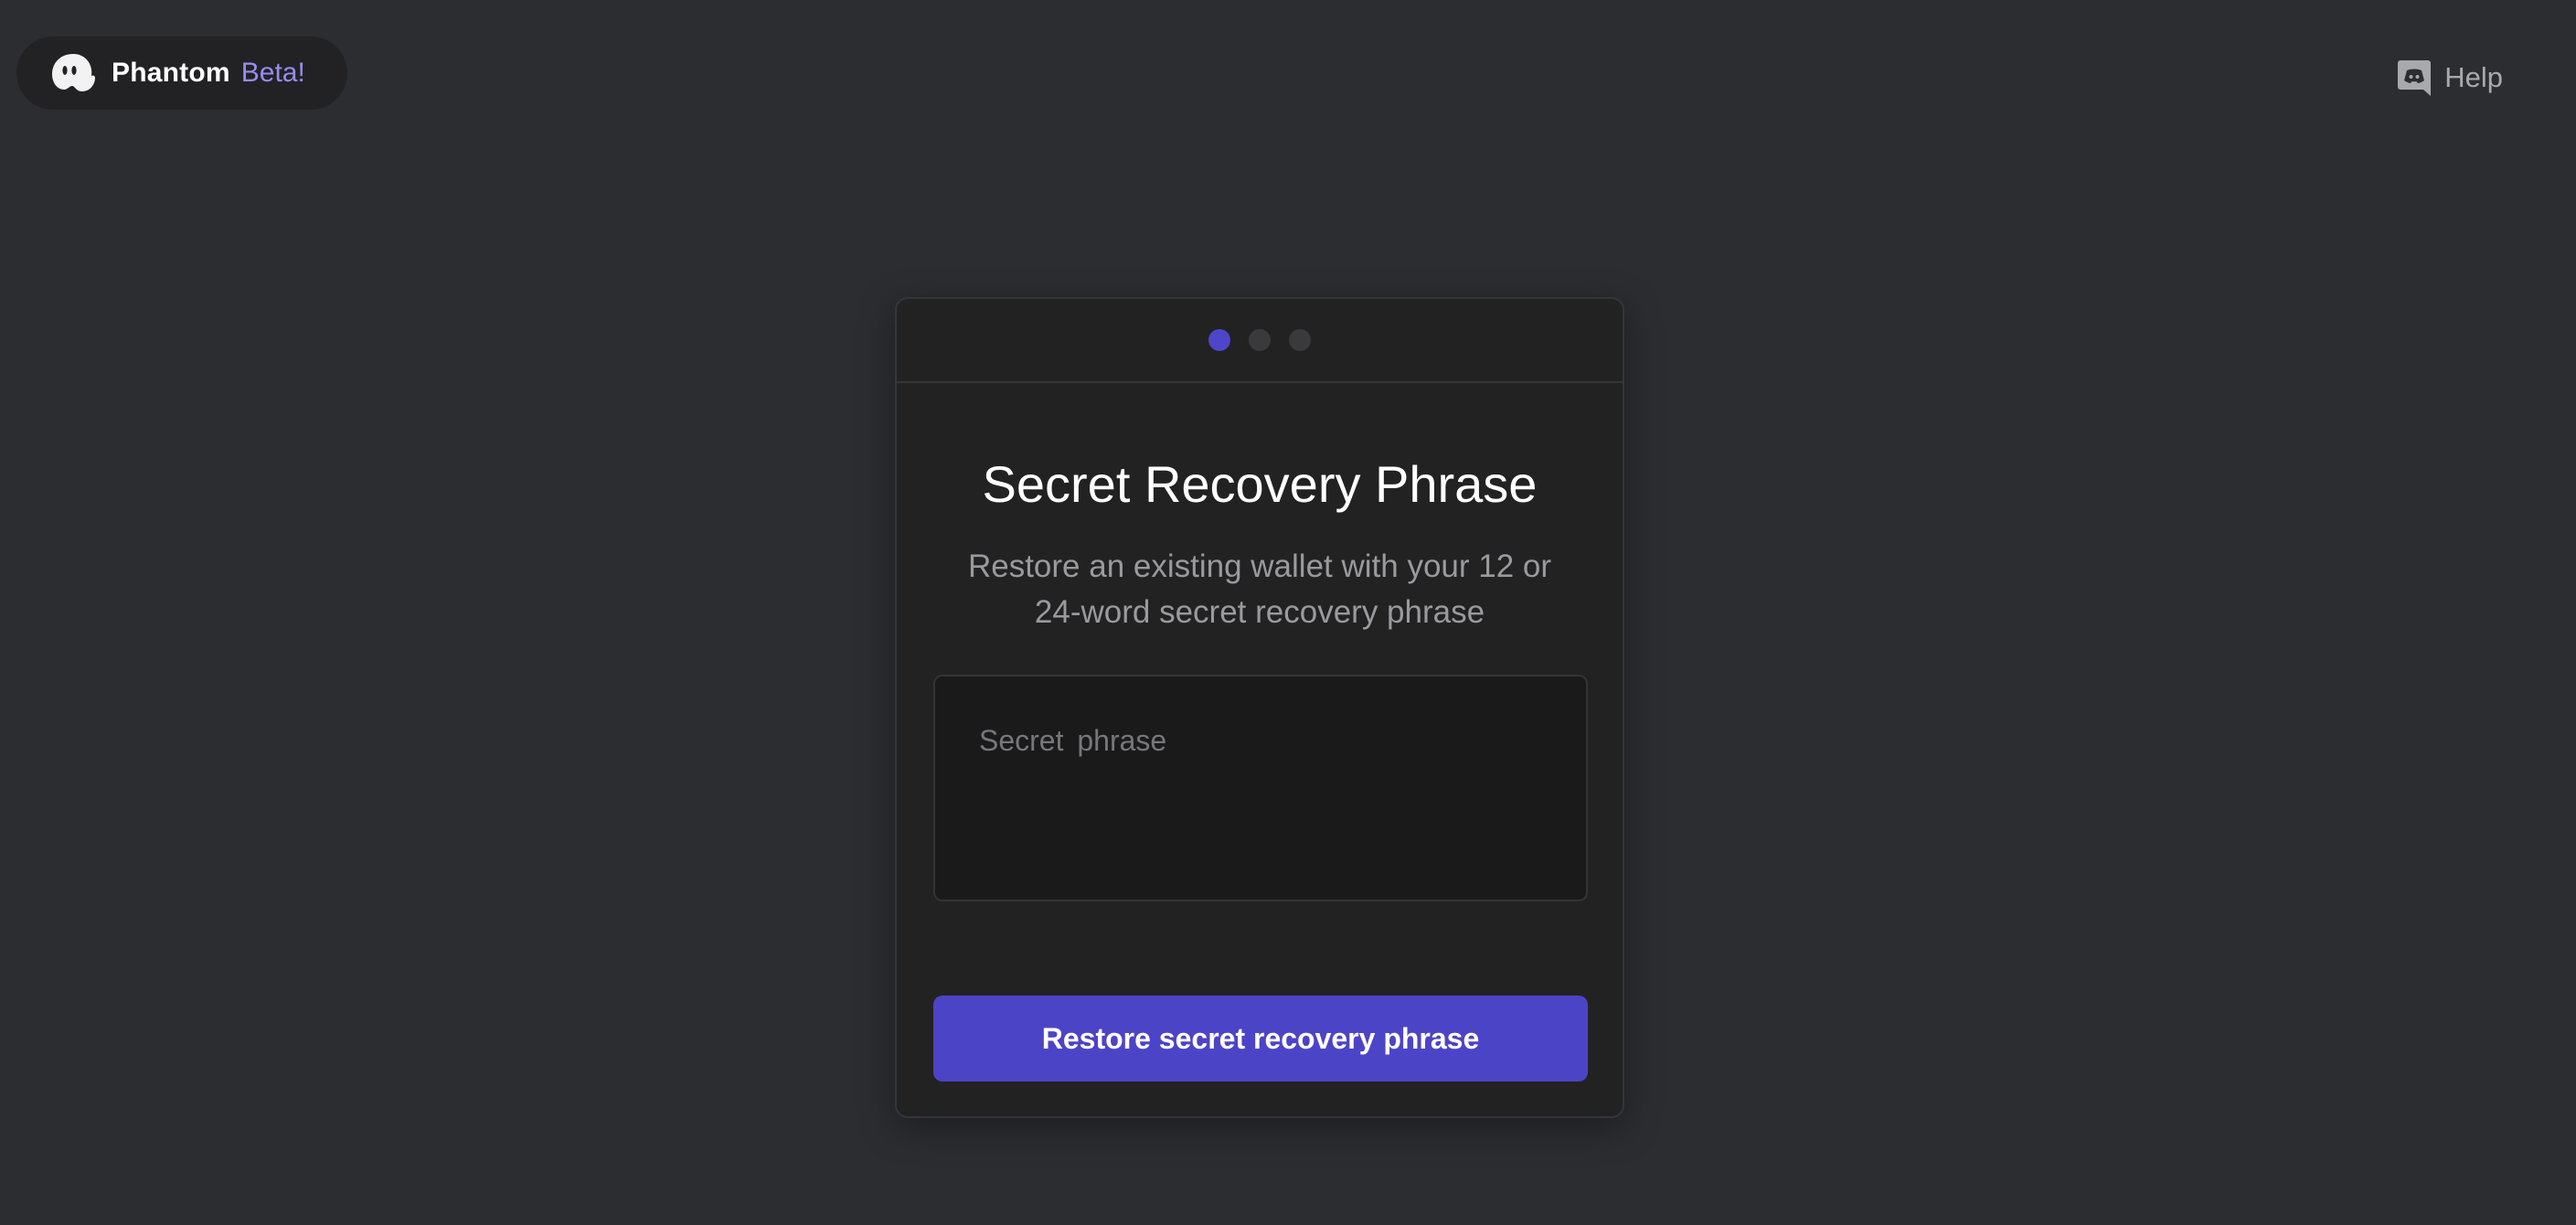  What do you see at coordinates (171, 73) in the screenshot?
I see `brand-name: Phantom` at bounding box center [171, 73].